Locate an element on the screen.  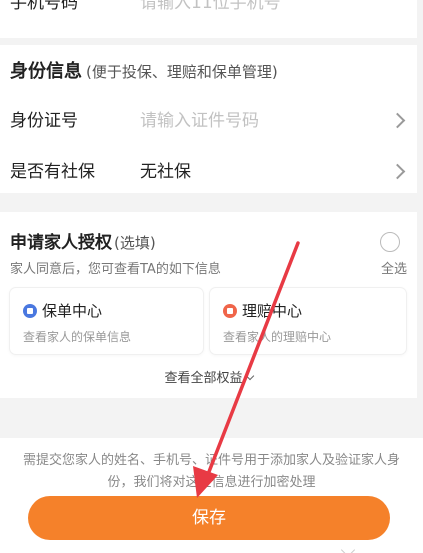
benefit-card-claim: 理赔中心 查看家人的理赔中心 is located at coordinates (308, 321).